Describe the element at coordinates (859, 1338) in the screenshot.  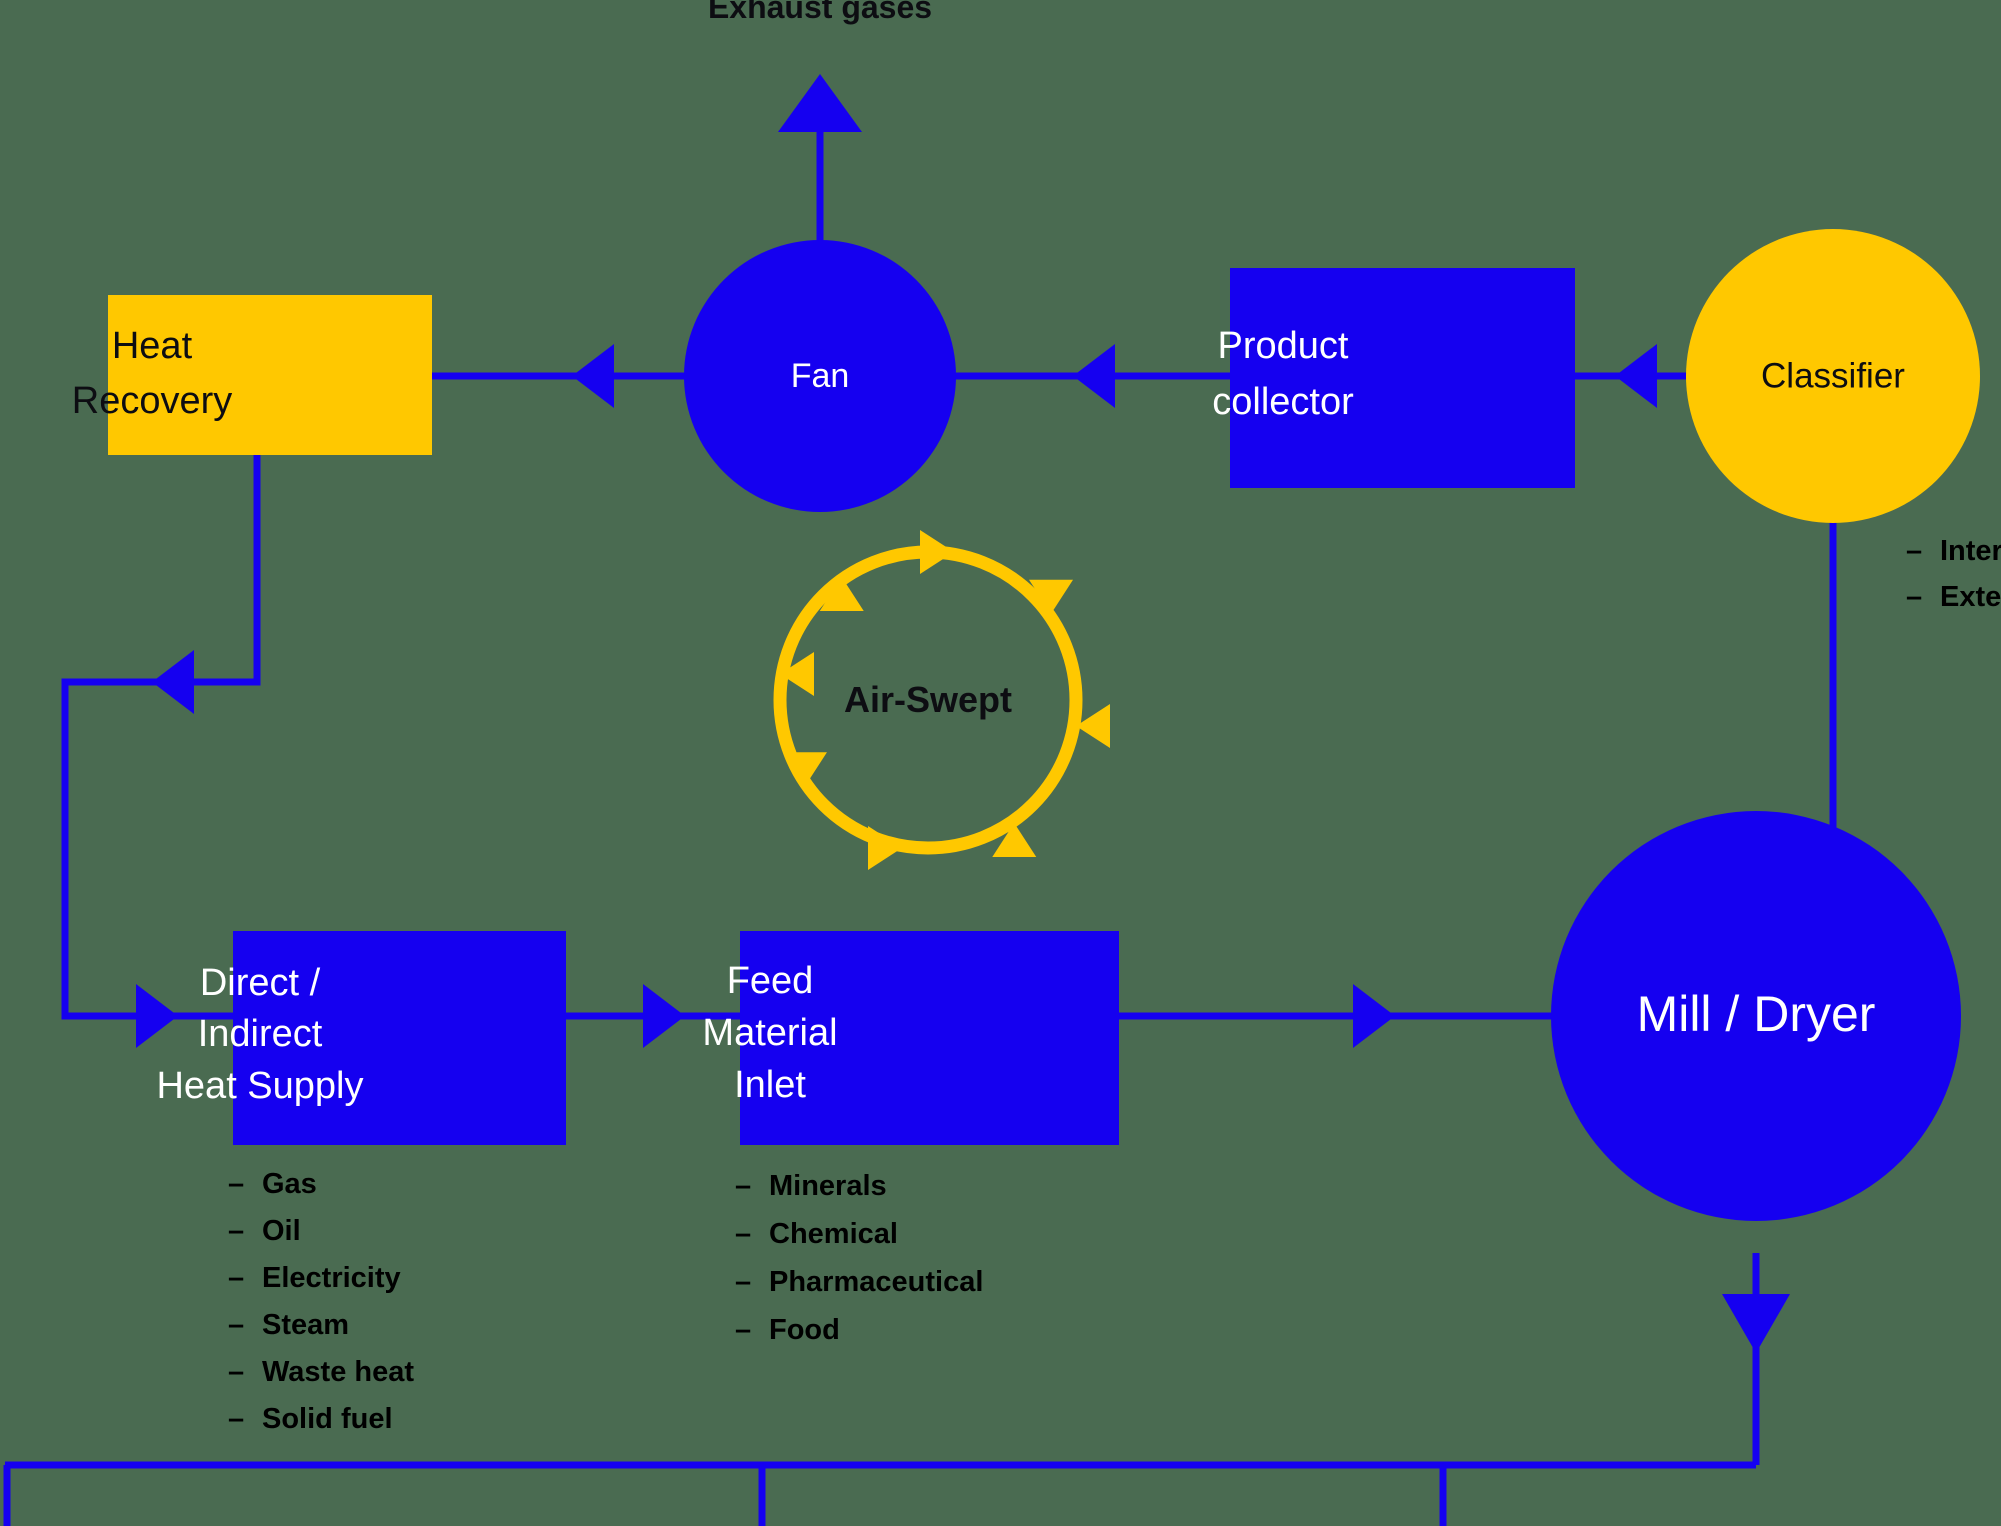
I see `list-item: – Food` at that location.